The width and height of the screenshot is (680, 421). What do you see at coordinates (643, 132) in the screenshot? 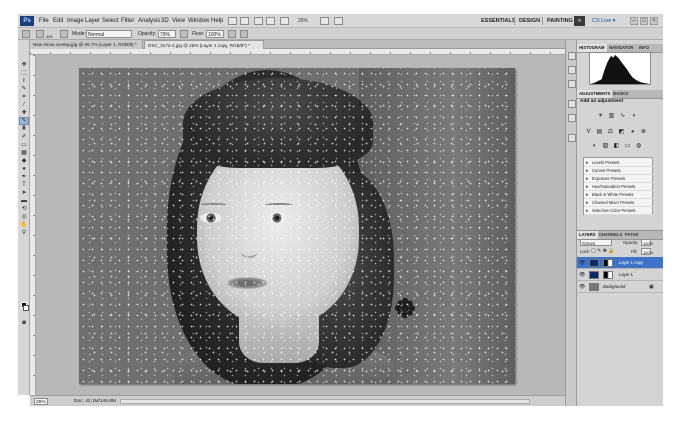
I see `channel-mixer-icon: ⊗` at bounding box center [643, 132].